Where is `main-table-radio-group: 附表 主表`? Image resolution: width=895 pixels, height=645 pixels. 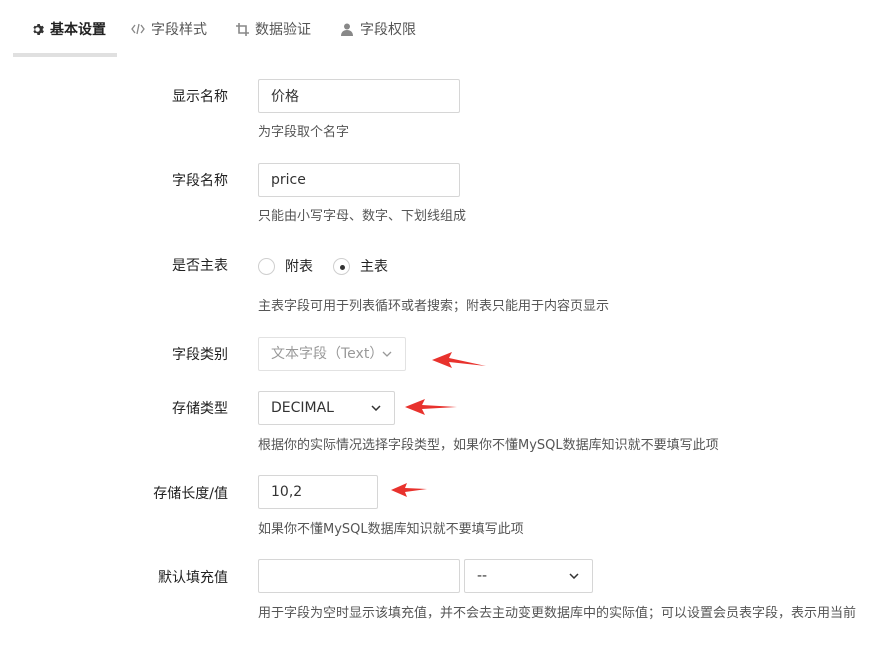 main-table-radio-group: 附表 主表 is located at coordinates (333, 266).